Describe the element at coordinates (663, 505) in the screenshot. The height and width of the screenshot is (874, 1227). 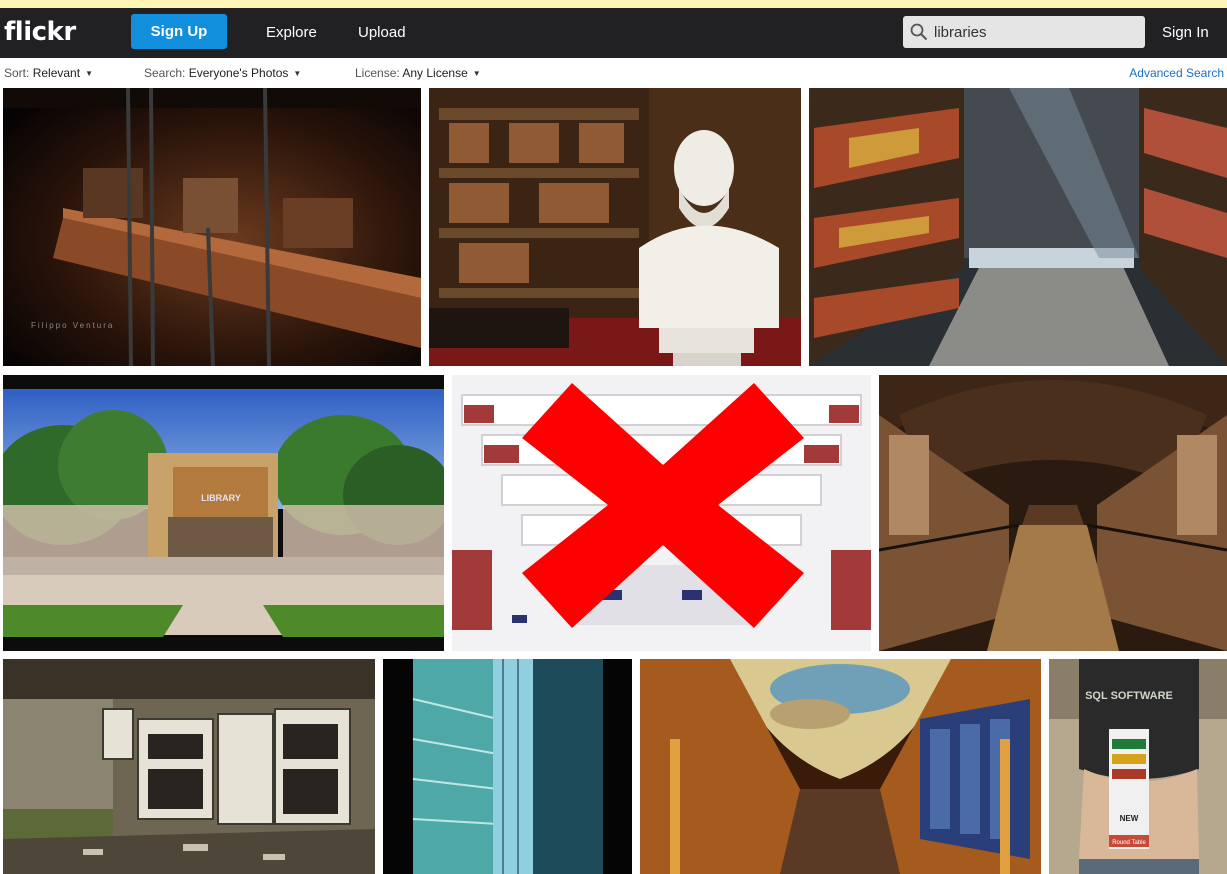
I see `red-x-overlay` at that location.